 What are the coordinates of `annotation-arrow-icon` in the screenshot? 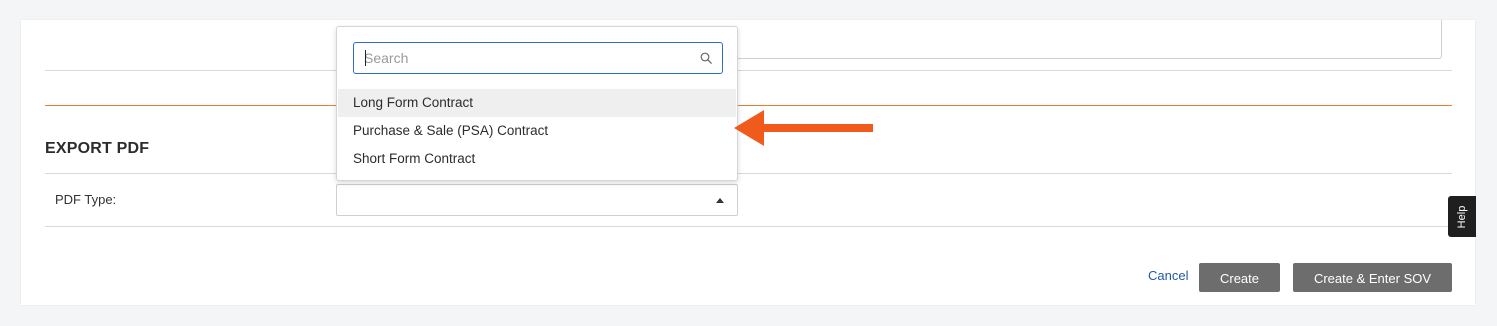 It's located at (803, 128).